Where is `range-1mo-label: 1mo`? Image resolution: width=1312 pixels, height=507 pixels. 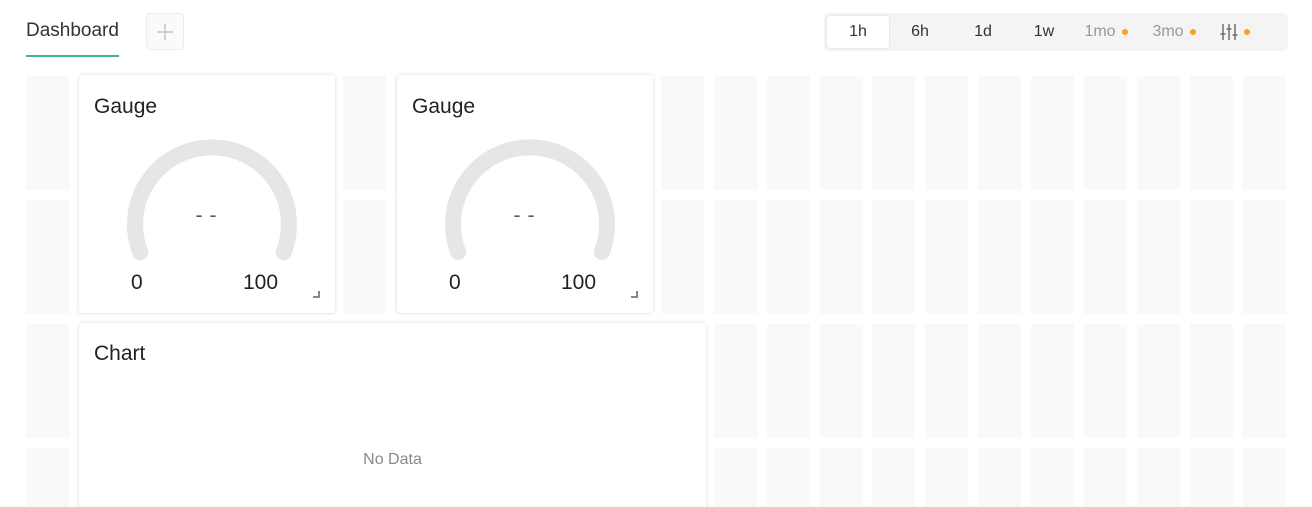 range-1mo-label: 1mo is located at coordinates (1100, 31).